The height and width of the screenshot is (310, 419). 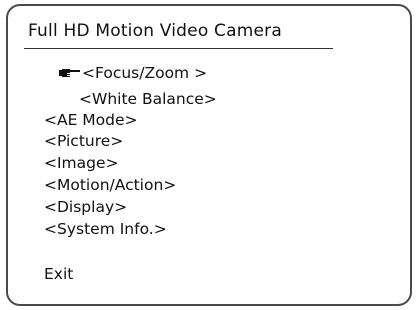 What do you see at coordinates (58, 274) in the screenshot?
I see `exit-item: Exit` at bounding box center [58, 274].